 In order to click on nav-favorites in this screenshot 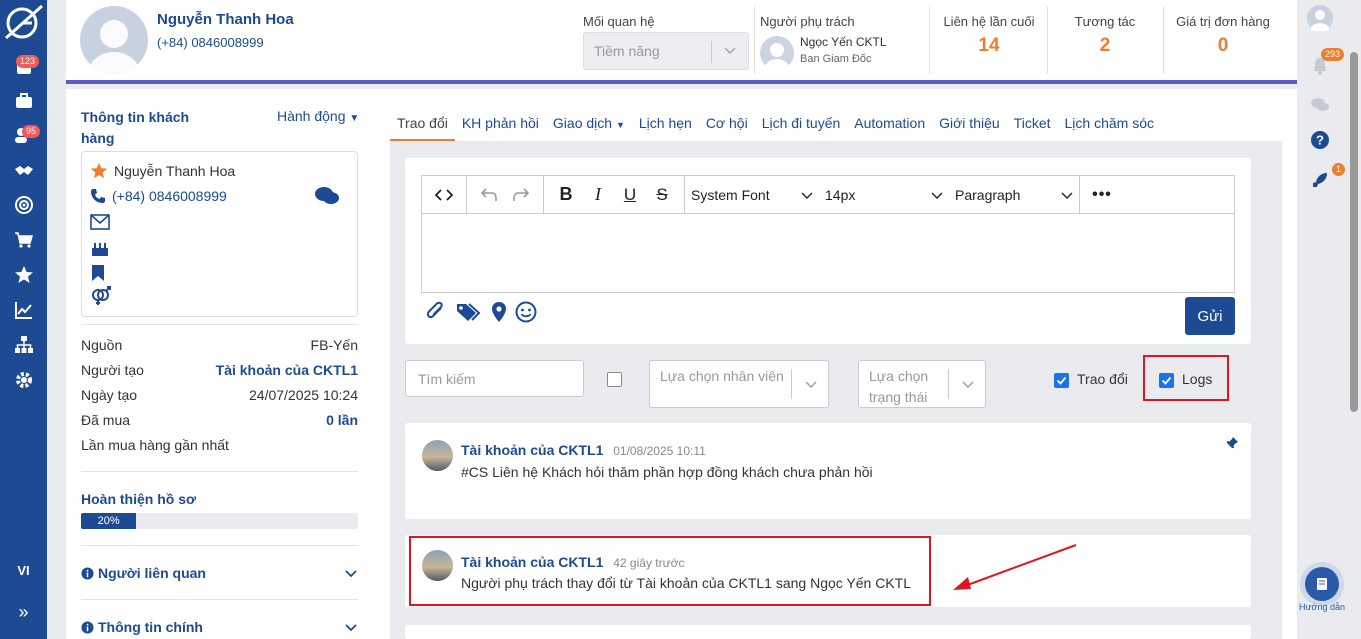, I will do `click(23, 275)`.